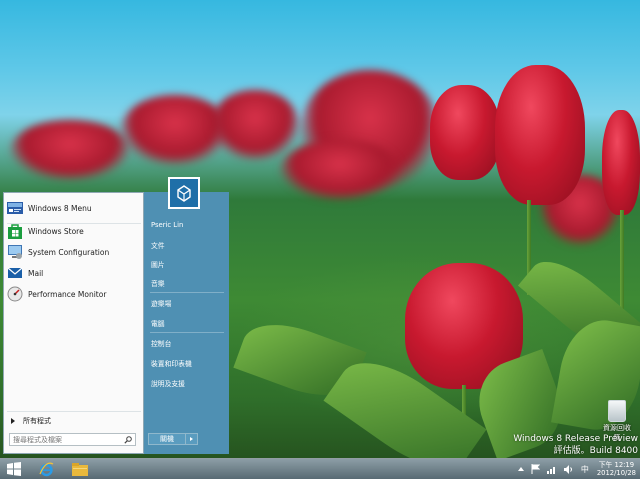  Describe the element at coordinates (37, 421) in the screenshot. I see `all-programs-label: 所有程式` at that location.